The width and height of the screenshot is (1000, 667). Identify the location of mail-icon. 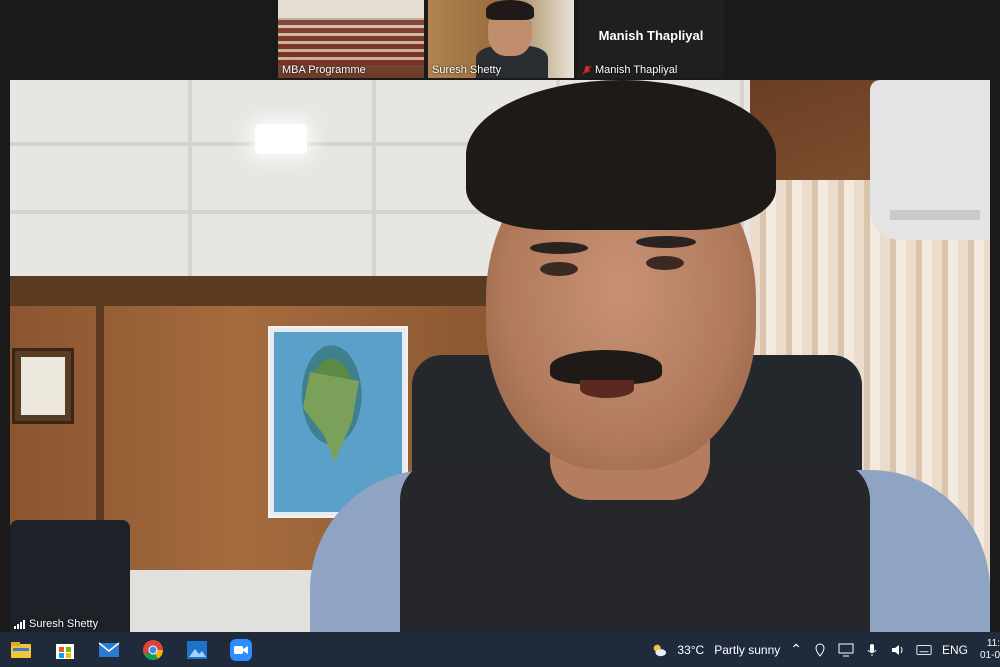
(109, 650).